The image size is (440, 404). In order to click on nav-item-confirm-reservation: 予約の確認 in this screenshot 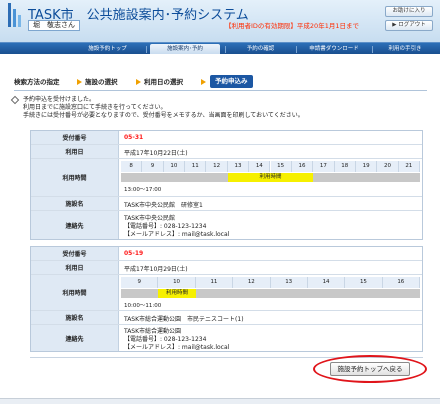, I will do `click(260, 49)`.